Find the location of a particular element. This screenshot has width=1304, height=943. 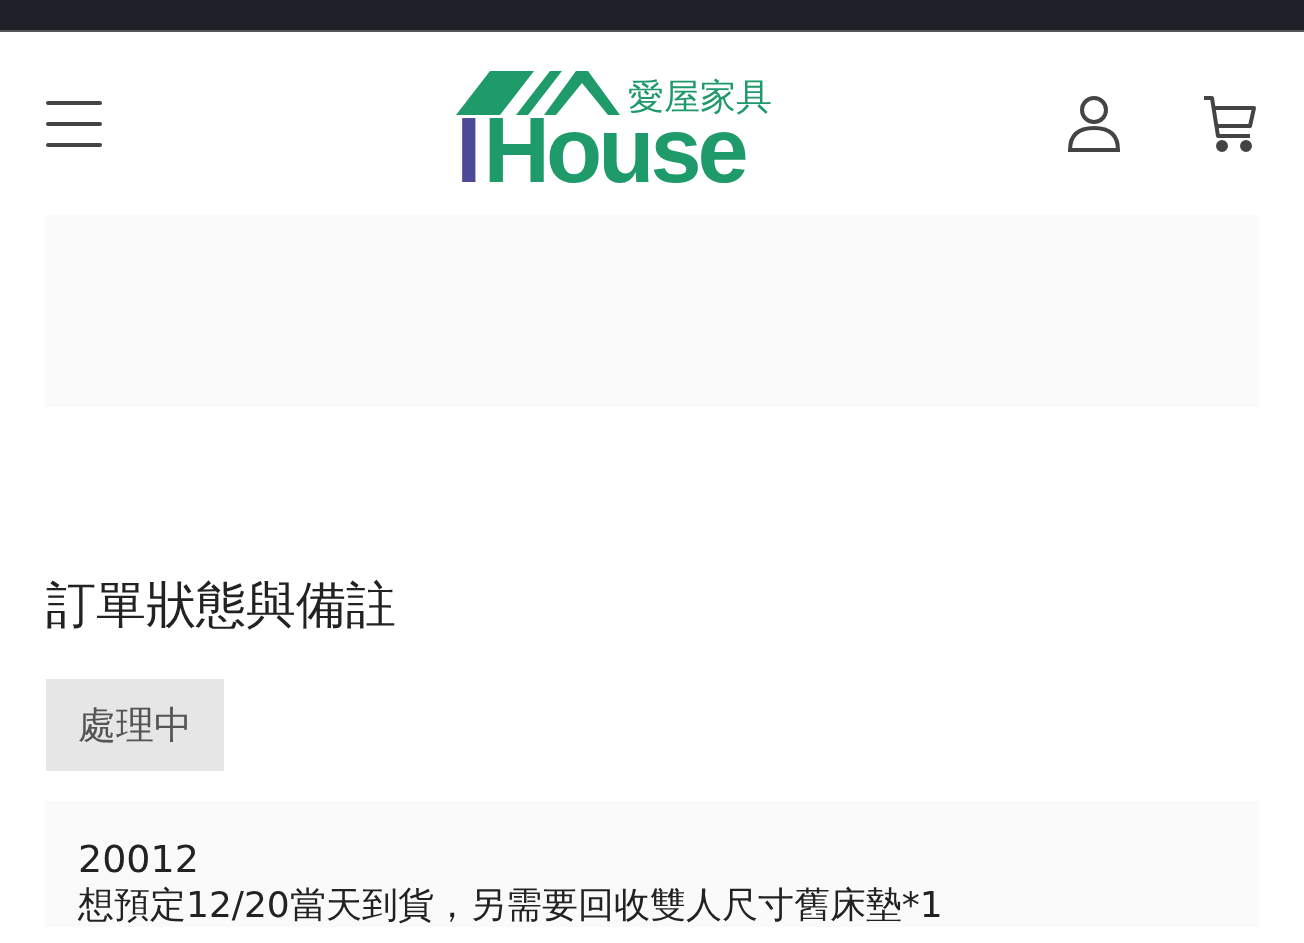

user-icon is located at coordinates (1094, 123).